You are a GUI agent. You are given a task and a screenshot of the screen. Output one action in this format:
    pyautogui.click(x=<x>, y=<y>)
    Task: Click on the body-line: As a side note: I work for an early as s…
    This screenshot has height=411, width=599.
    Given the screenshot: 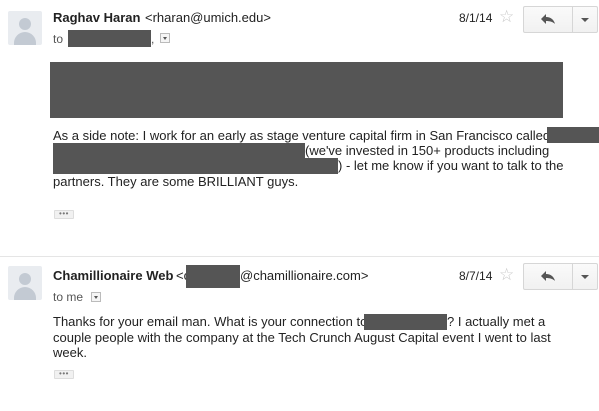 What is the action you would take?
    pyautogui.click(x=302, y=135)
    